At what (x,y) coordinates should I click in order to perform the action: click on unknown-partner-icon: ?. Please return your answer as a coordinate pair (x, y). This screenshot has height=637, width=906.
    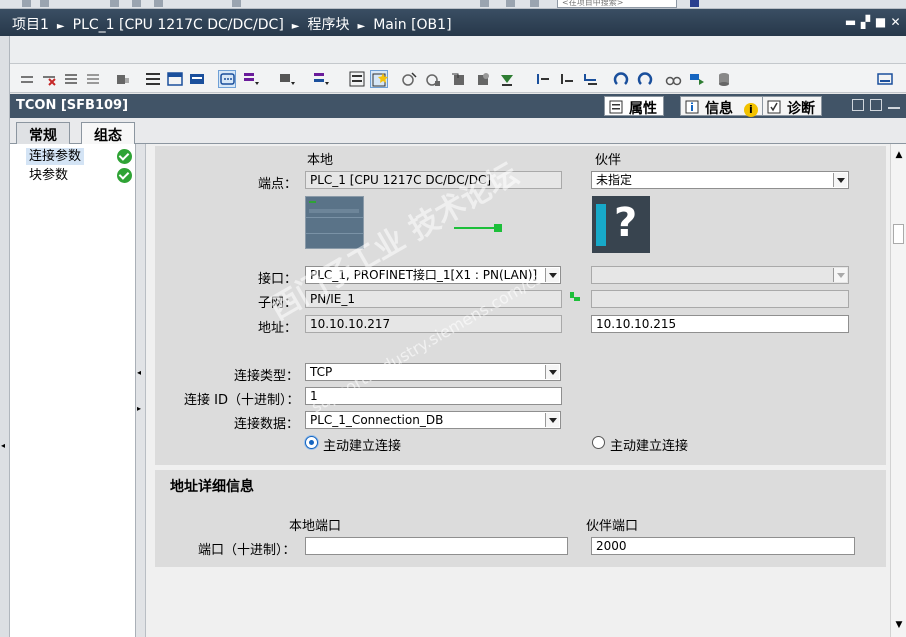
    Looking at the image, I should click on (621, 224).